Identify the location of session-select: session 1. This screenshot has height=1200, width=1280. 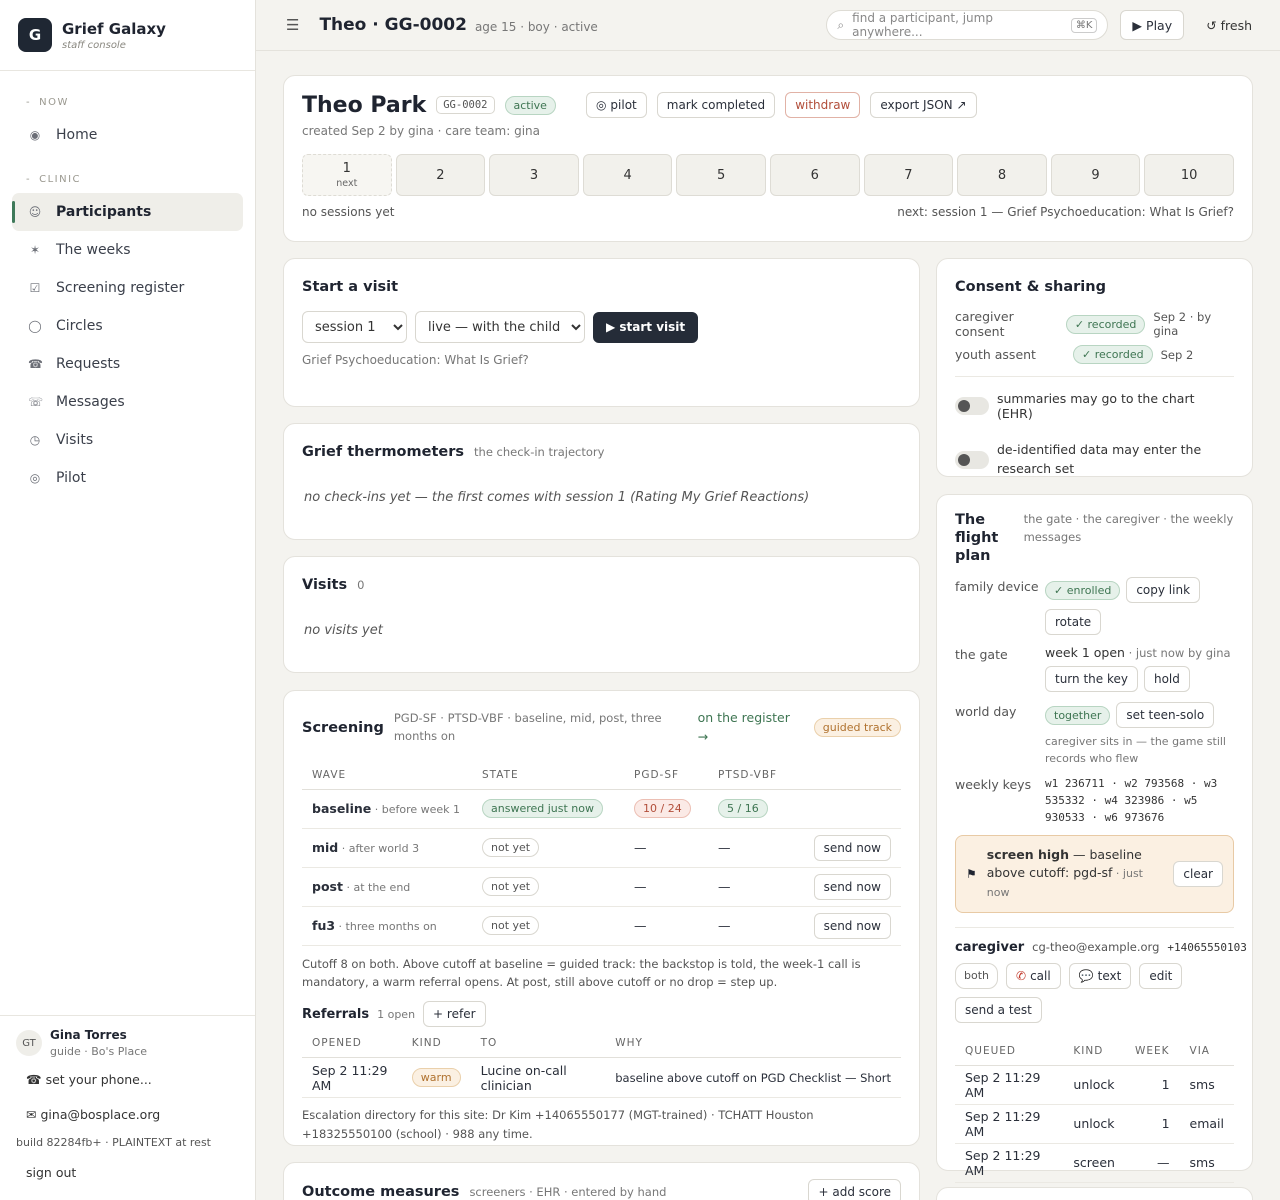
(354, 327).